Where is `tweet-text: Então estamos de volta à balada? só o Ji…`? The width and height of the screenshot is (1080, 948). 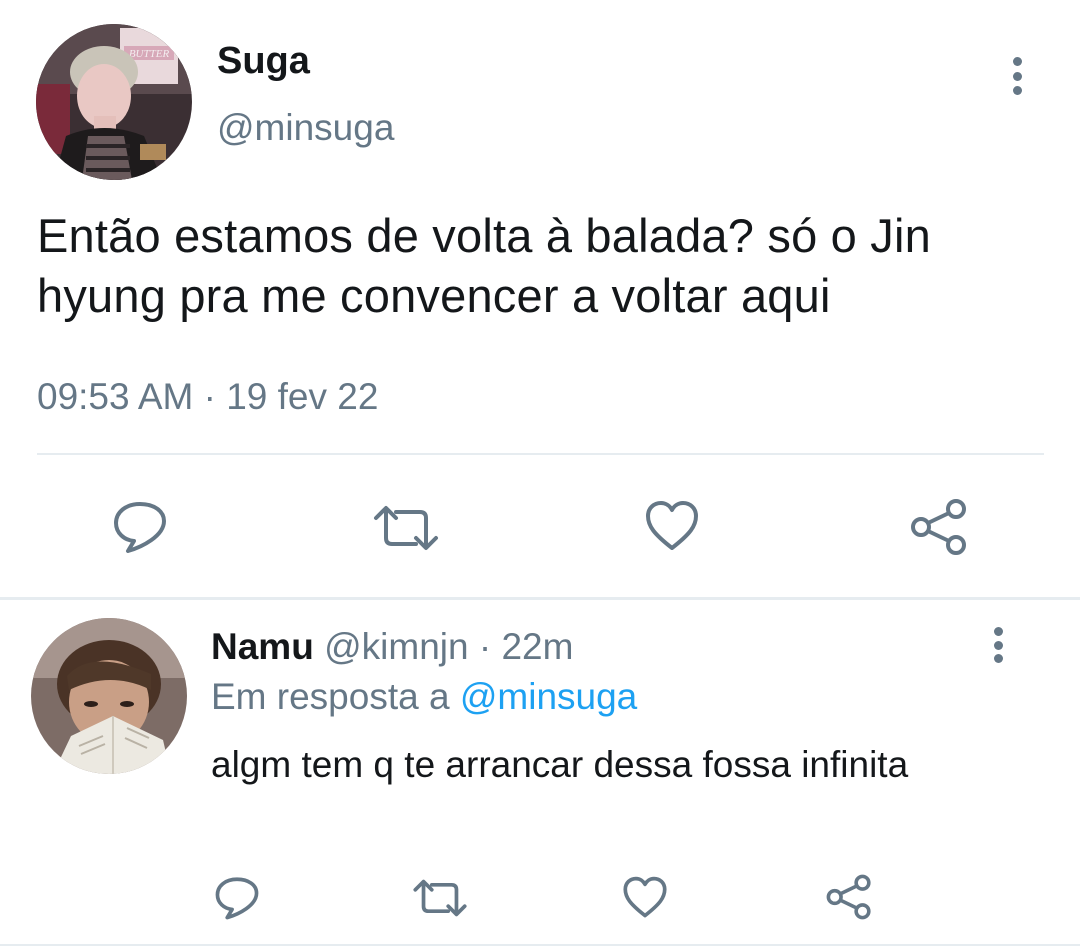 tweet-text: Então estamos de volta à balada? só o Ji… is located at coordinates (484, 265).